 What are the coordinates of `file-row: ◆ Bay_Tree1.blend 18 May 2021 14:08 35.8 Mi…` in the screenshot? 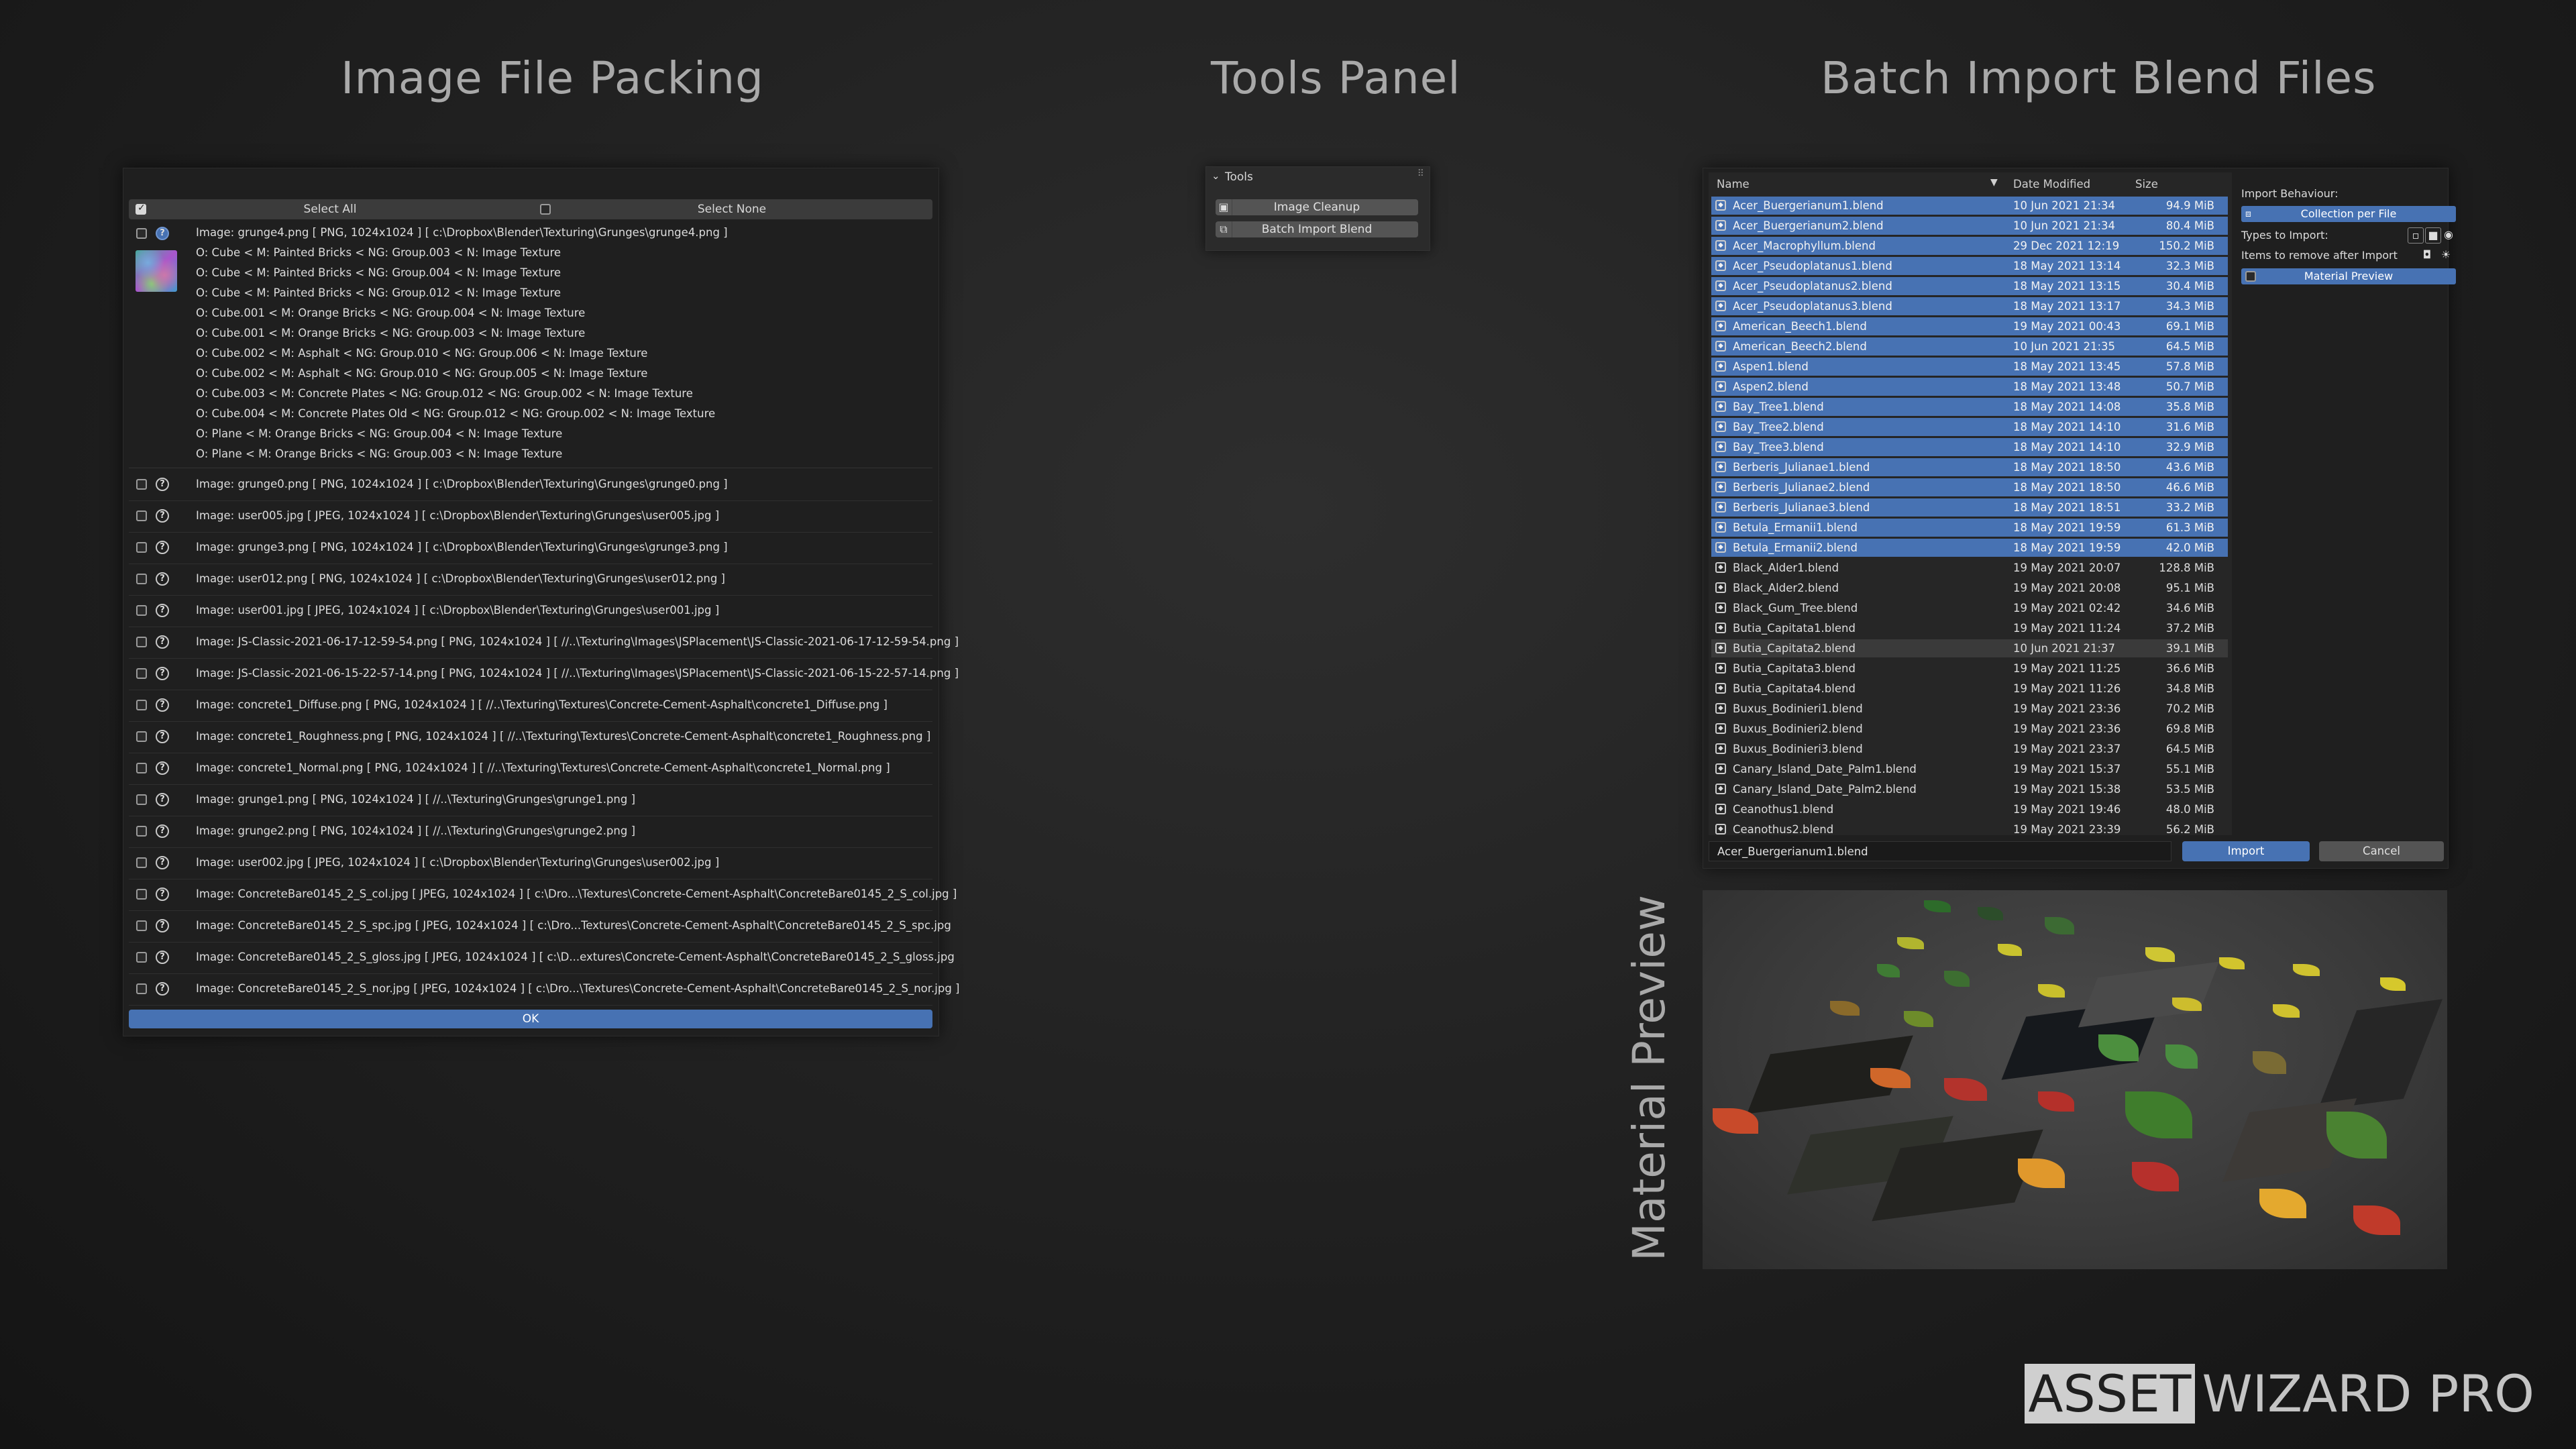 It's located at (1969, 407).